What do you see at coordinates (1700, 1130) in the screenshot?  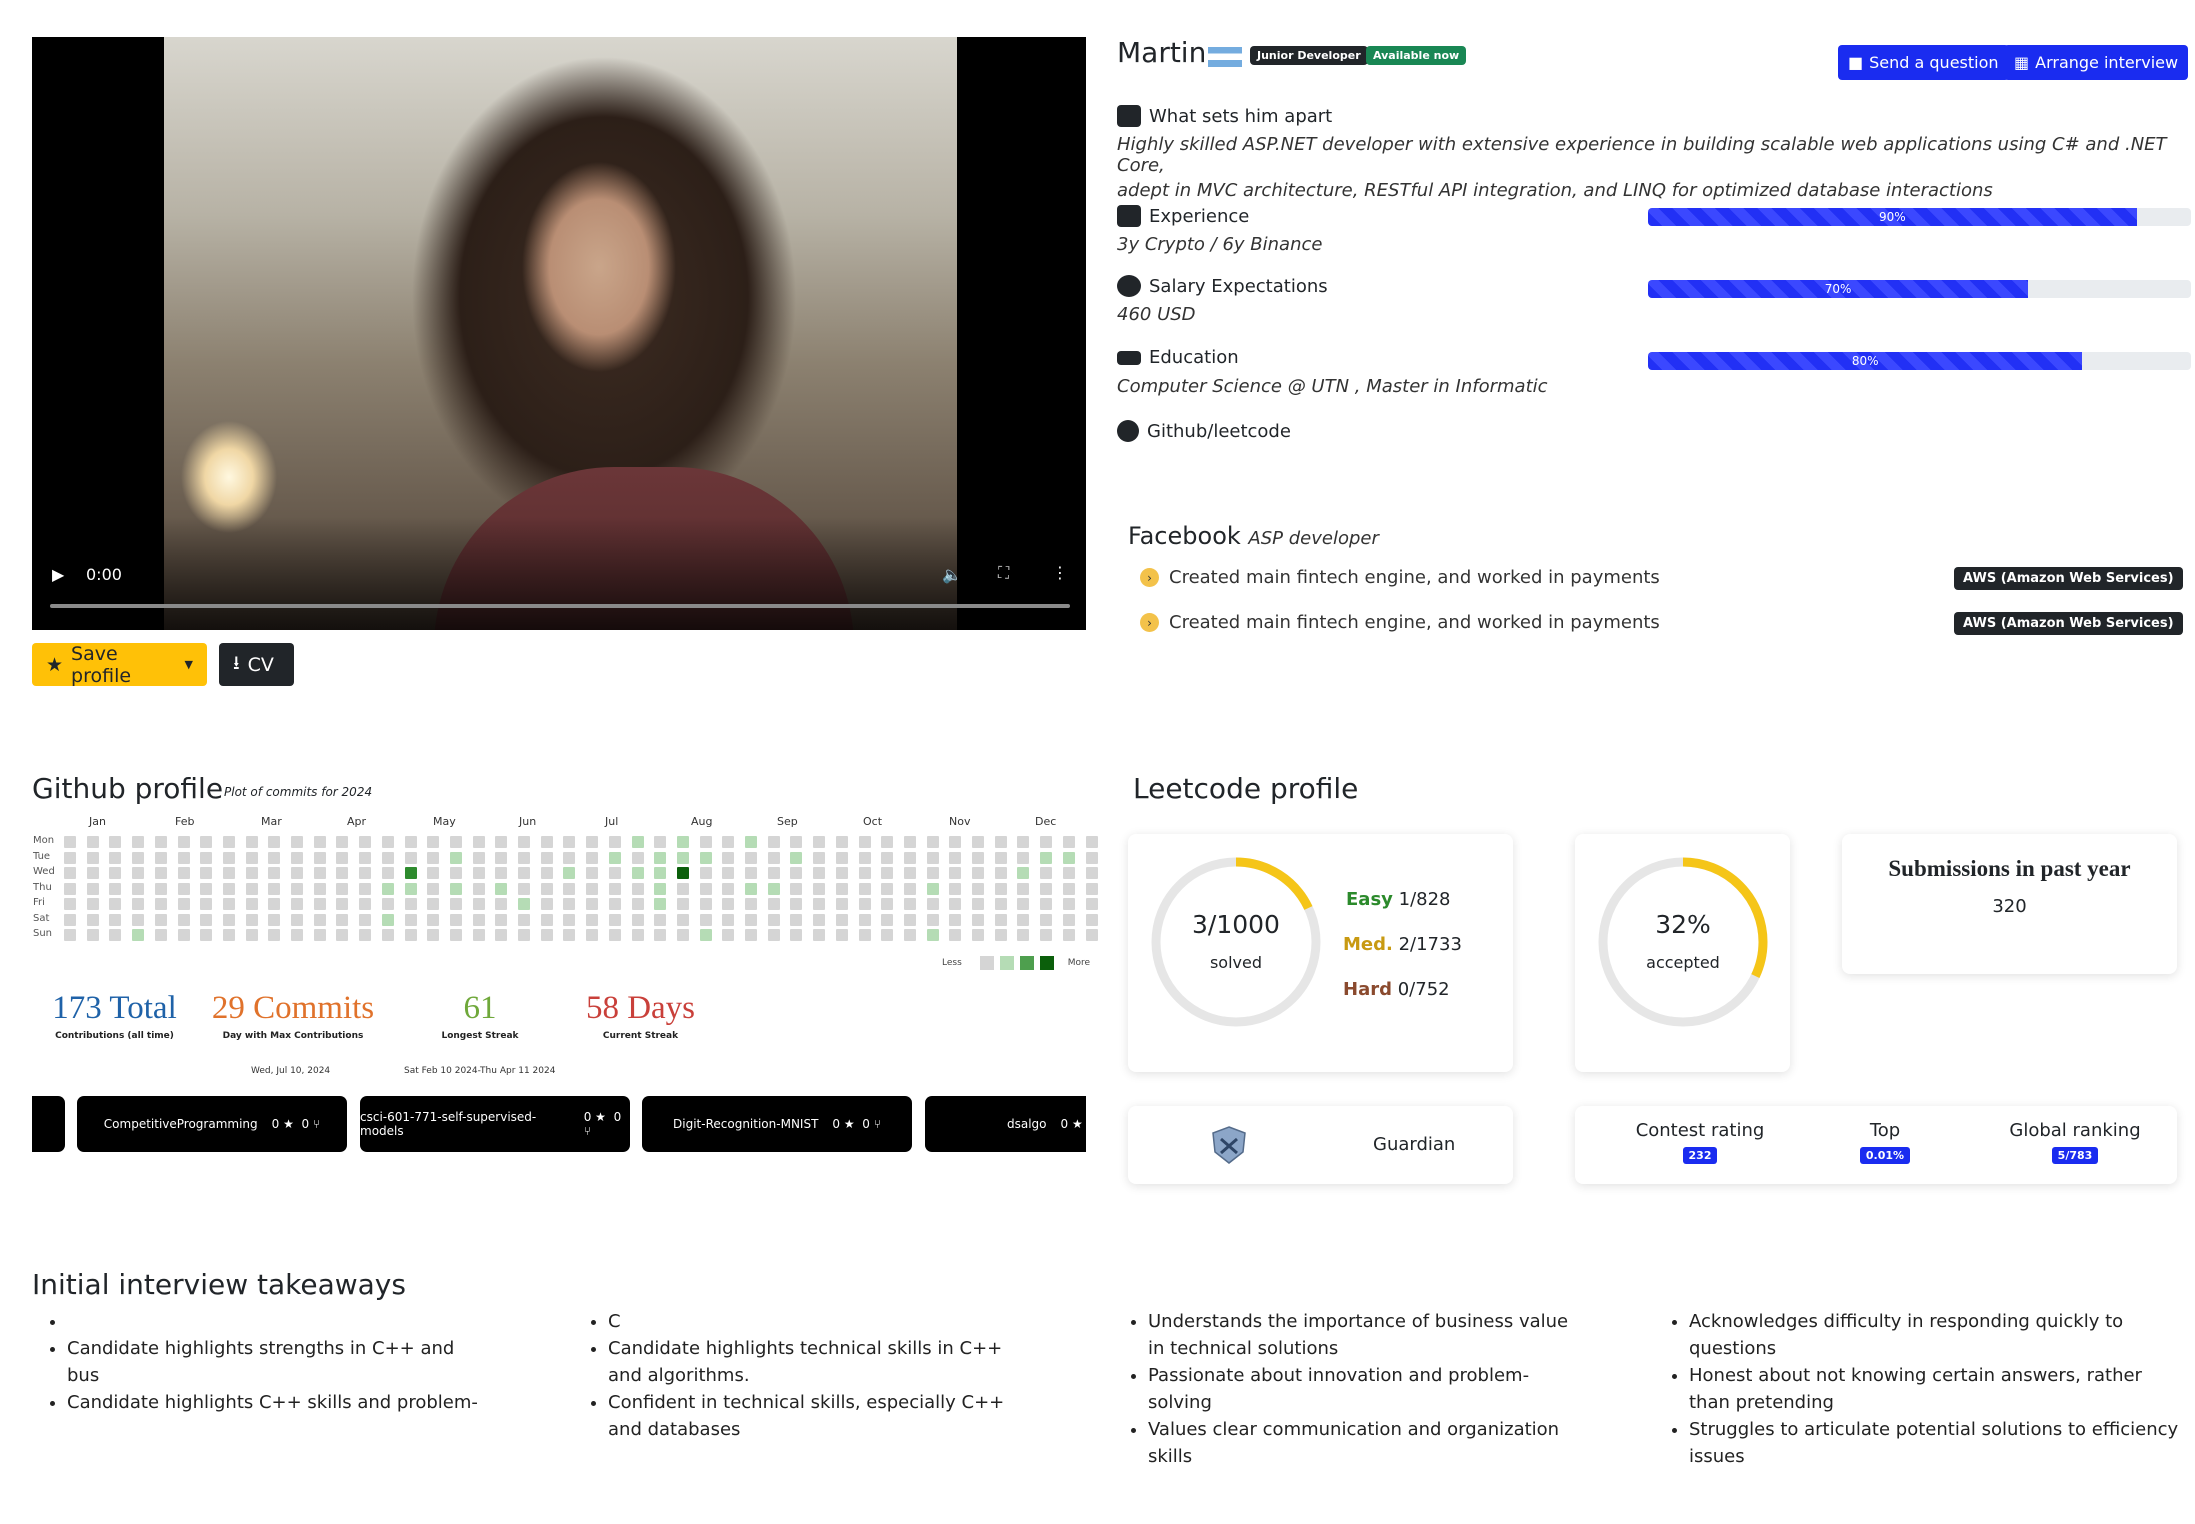 I see `contest-rating-label: Contest rating` at bounding box center [1700, 1130].